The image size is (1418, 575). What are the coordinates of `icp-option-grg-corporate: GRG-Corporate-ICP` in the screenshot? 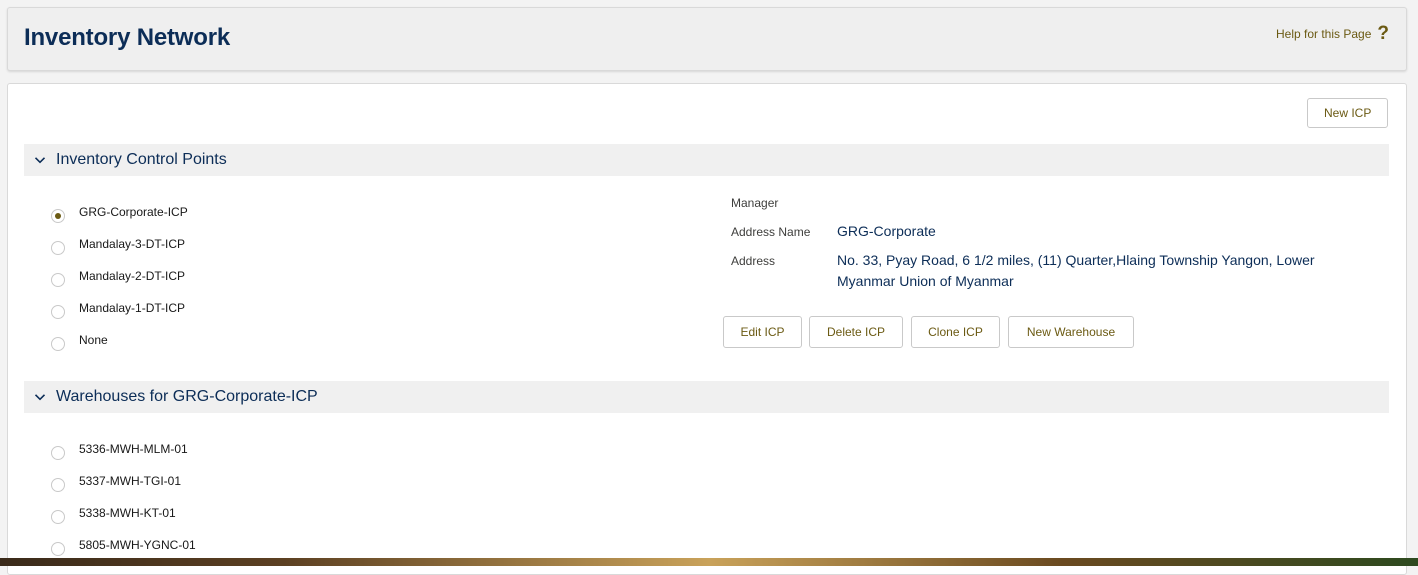 It's located at (119, 212).